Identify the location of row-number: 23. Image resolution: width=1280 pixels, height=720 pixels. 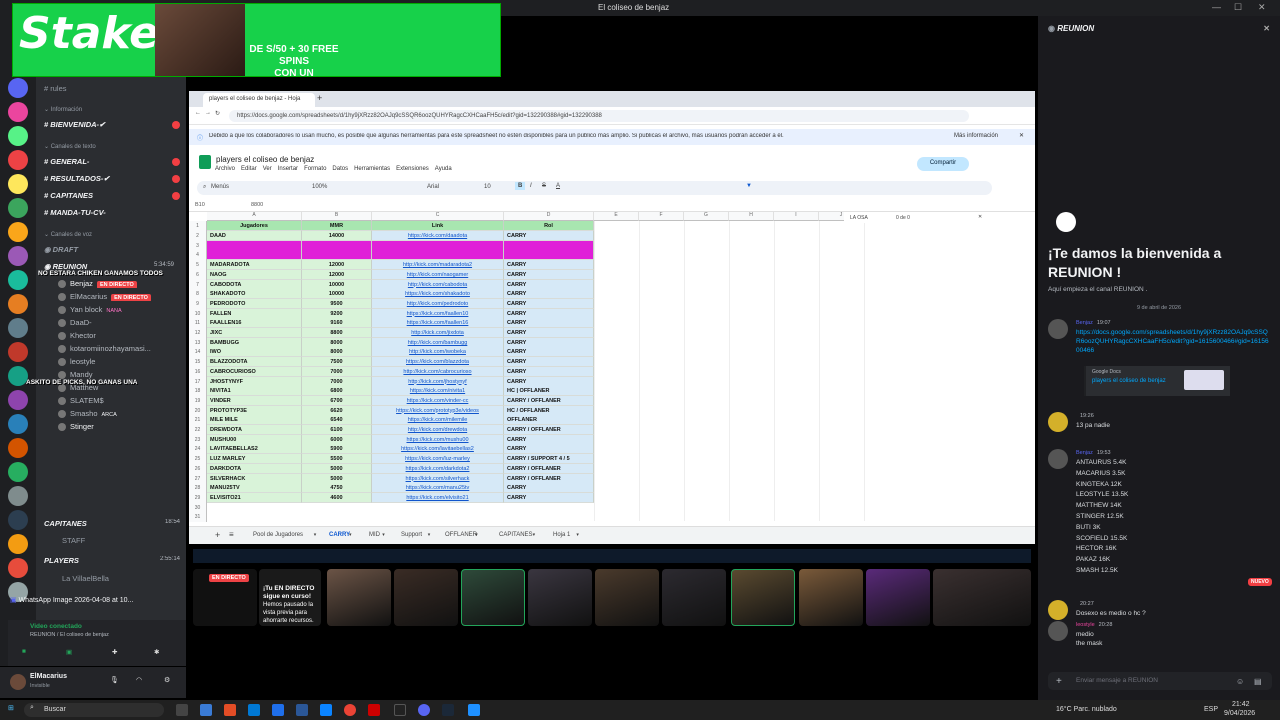
(198, 439).